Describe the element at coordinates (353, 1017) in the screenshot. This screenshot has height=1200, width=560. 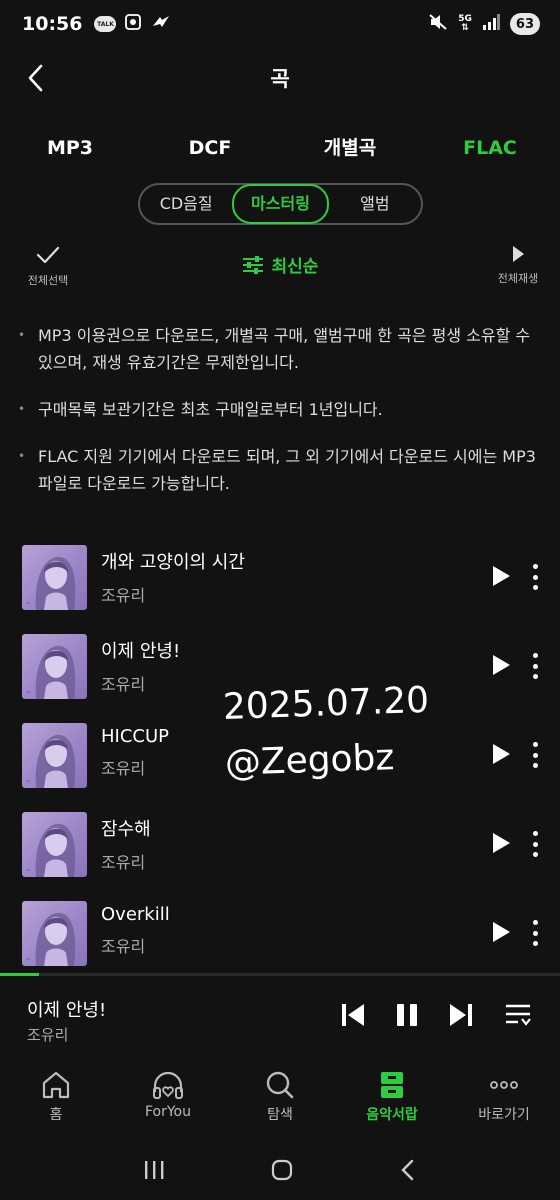
I see `previous-button` at that location.